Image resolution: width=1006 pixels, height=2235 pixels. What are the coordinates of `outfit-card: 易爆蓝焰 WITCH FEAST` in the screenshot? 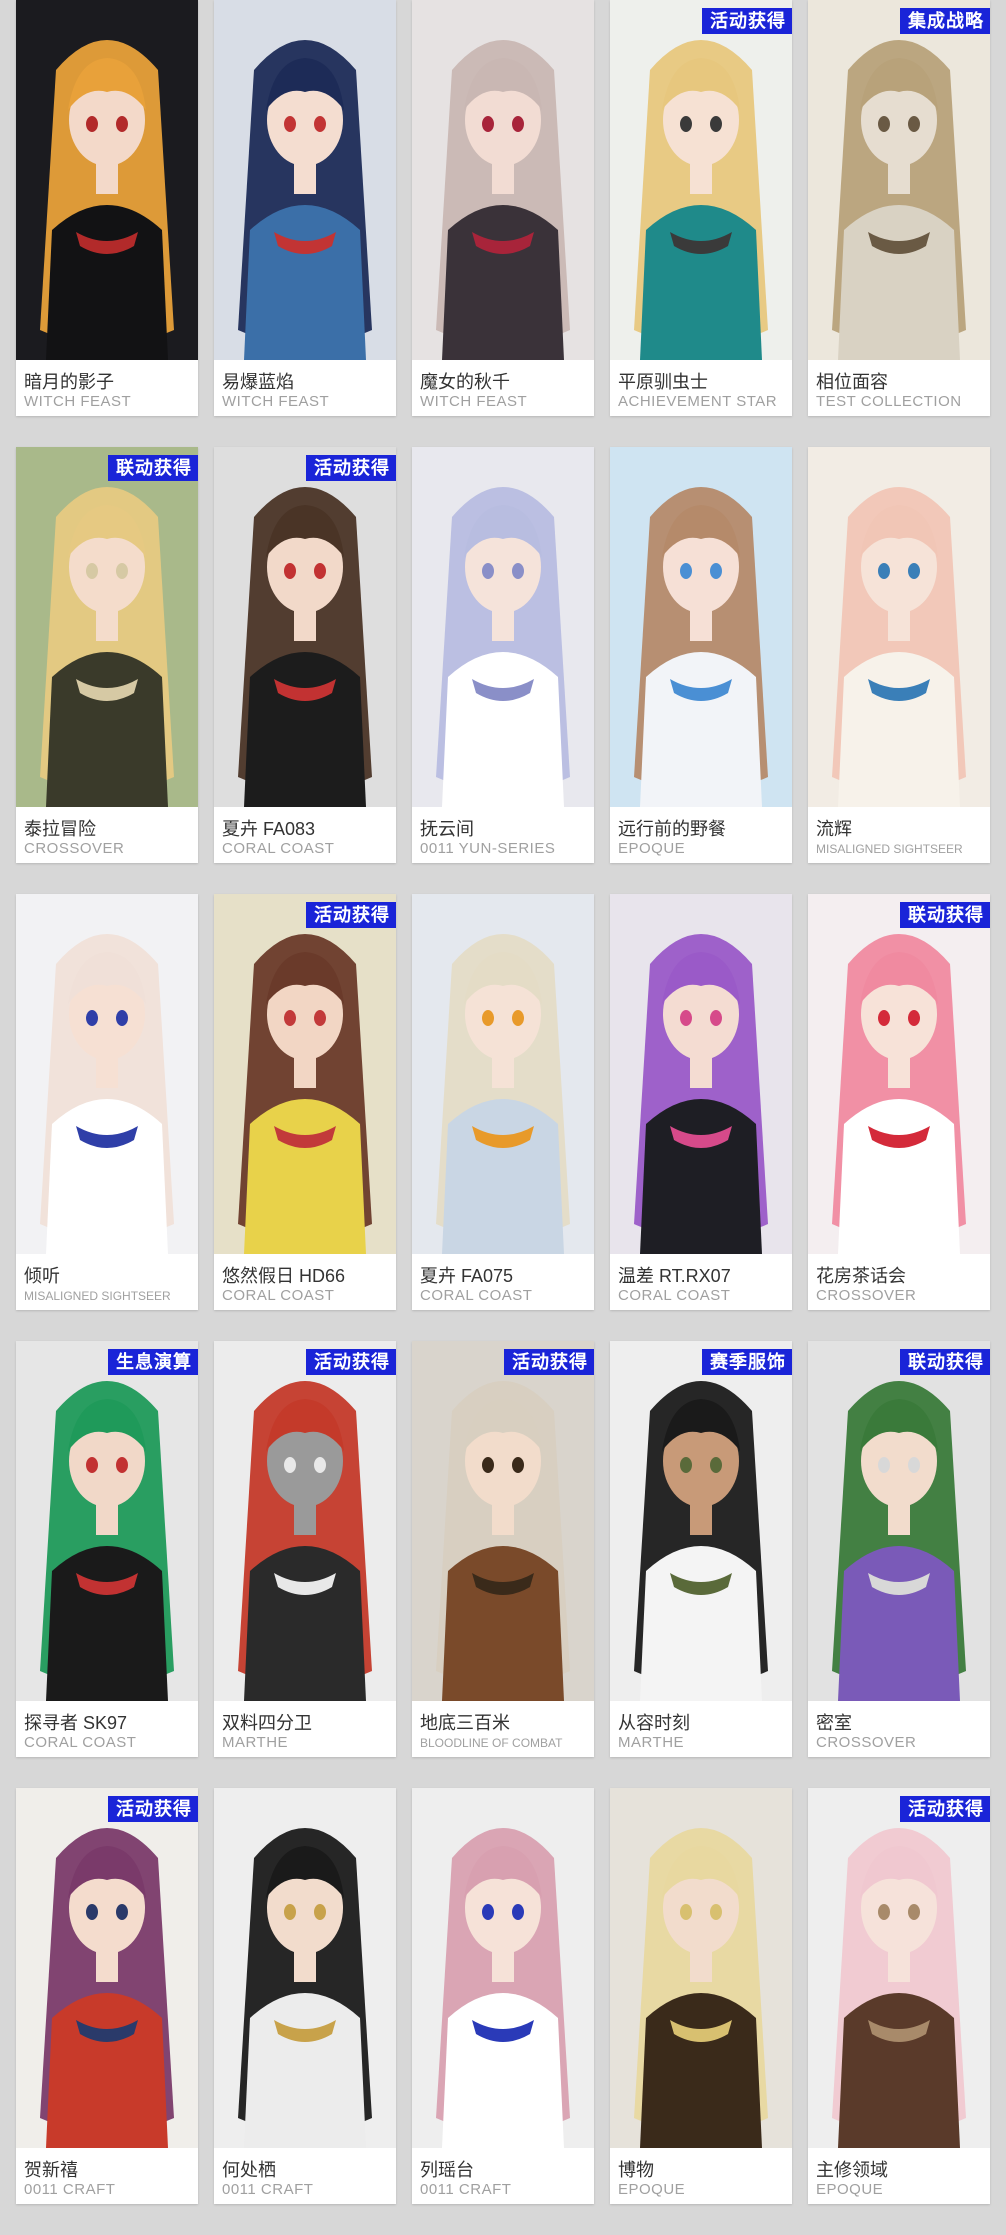 It's located at (305, 208).